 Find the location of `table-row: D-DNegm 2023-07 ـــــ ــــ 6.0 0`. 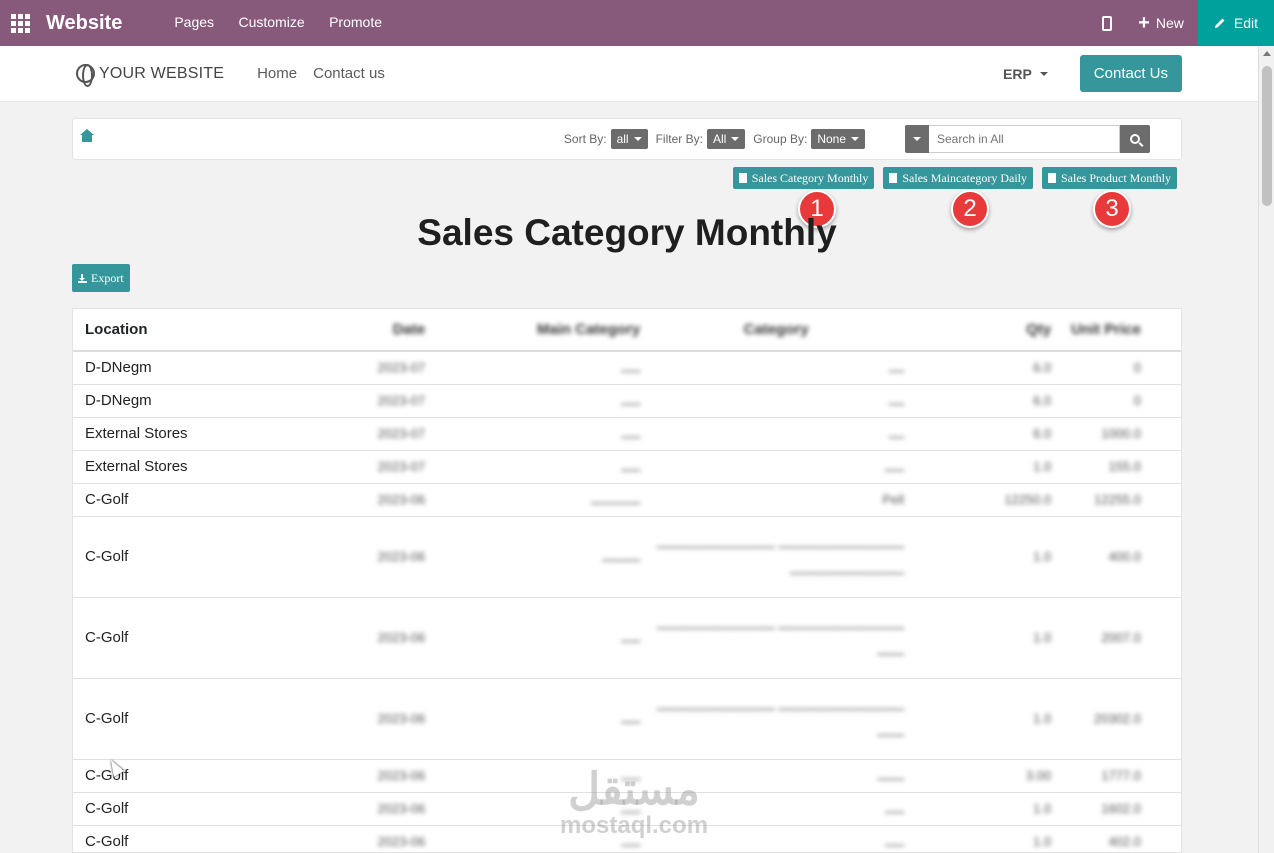

table-row: D-DNegm 2023-07 ـــــ ــــ 6.0 0 is located at coordinates (627, 367).